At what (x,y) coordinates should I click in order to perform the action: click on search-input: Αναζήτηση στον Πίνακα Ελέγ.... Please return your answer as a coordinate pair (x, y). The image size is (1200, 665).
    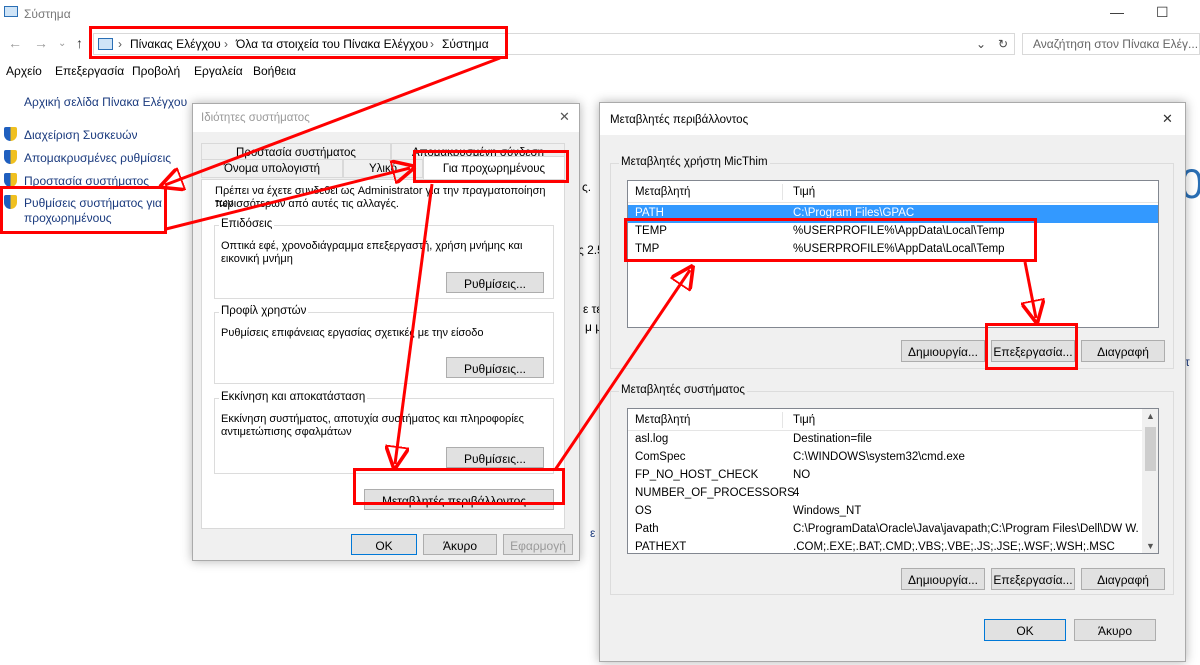
    Looking at the image, I should click on (1111, 44).